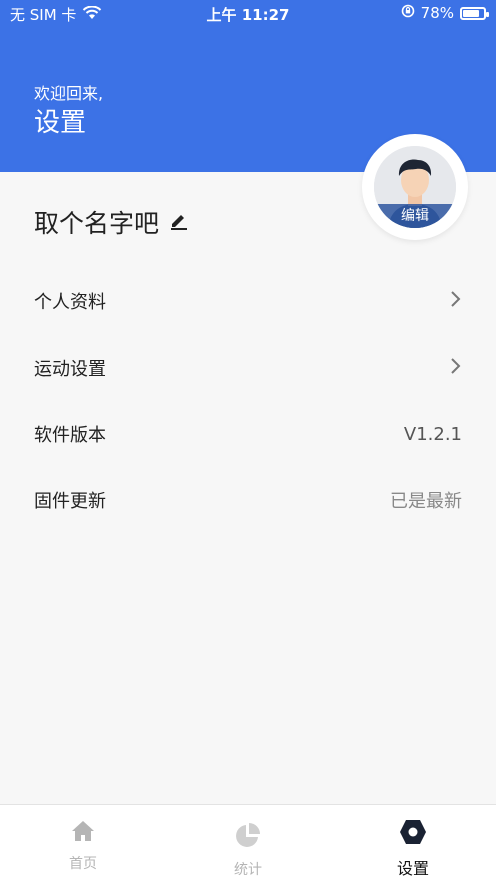  I want to click on tab-statistics: 统计, so click(248, 850).